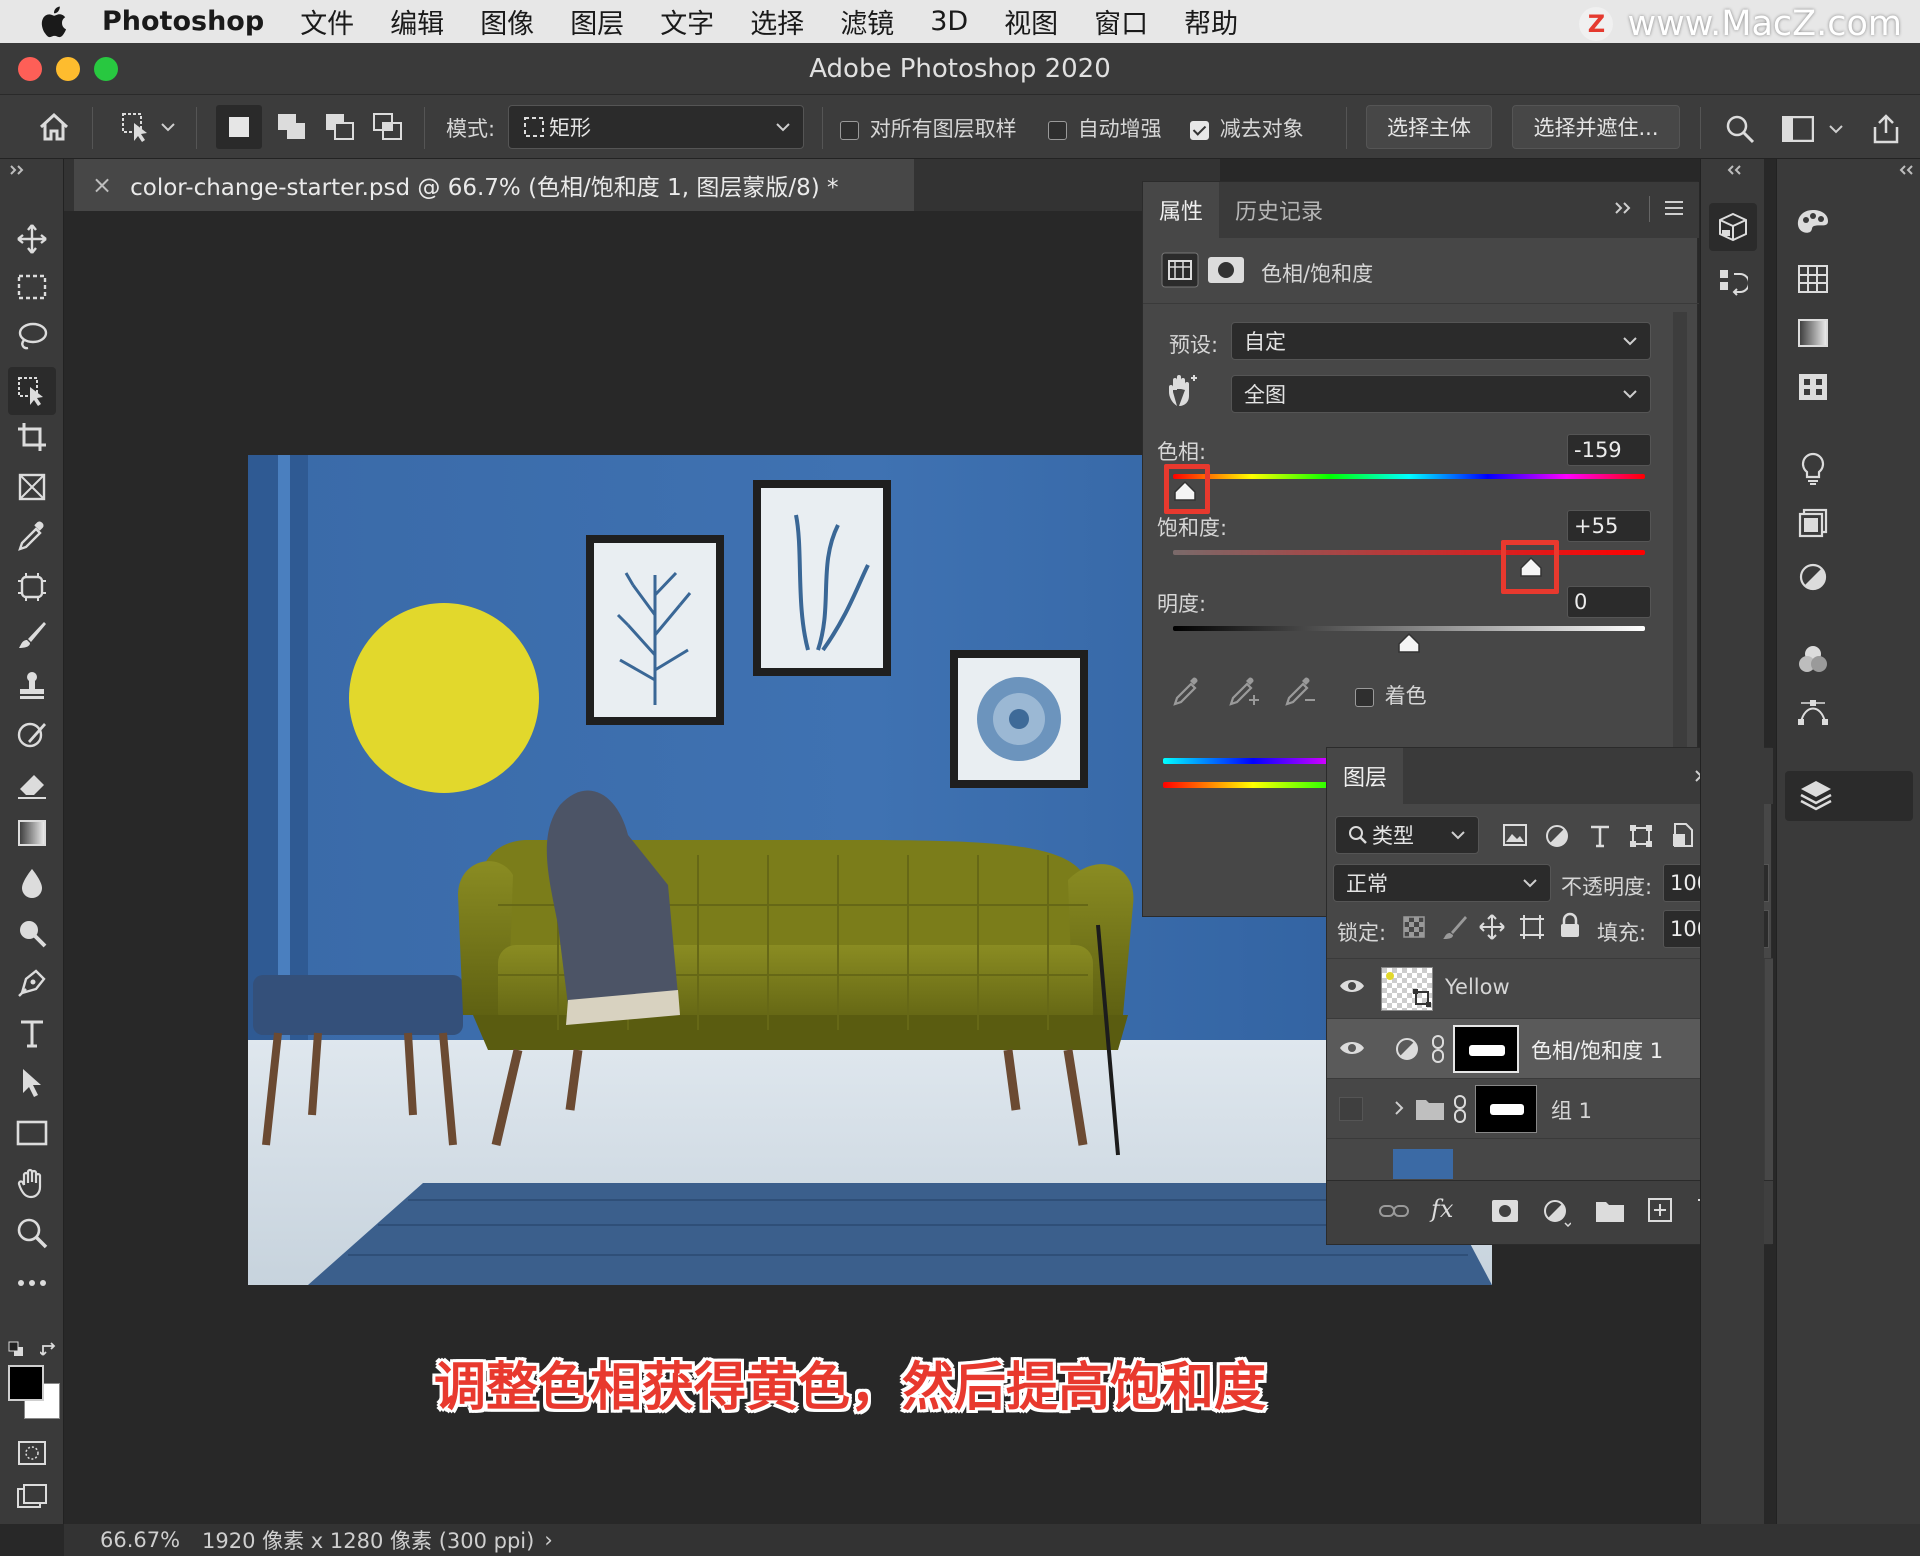  Describe the element at coordinates (32, 1497) in the screenshot. I see `screen-mode-icon` at that location.